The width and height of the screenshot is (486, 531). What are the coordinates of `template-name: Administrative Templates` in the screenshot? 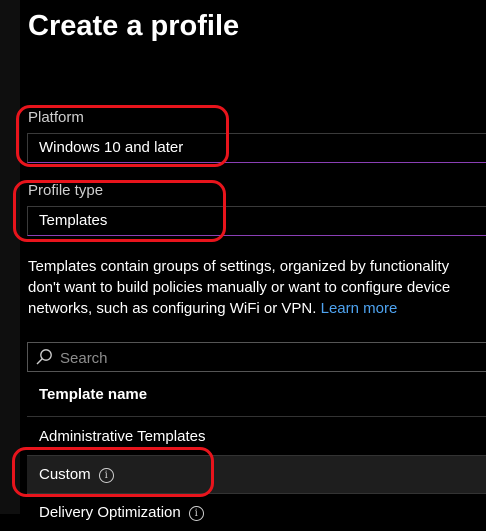 It's located at (122, 436).